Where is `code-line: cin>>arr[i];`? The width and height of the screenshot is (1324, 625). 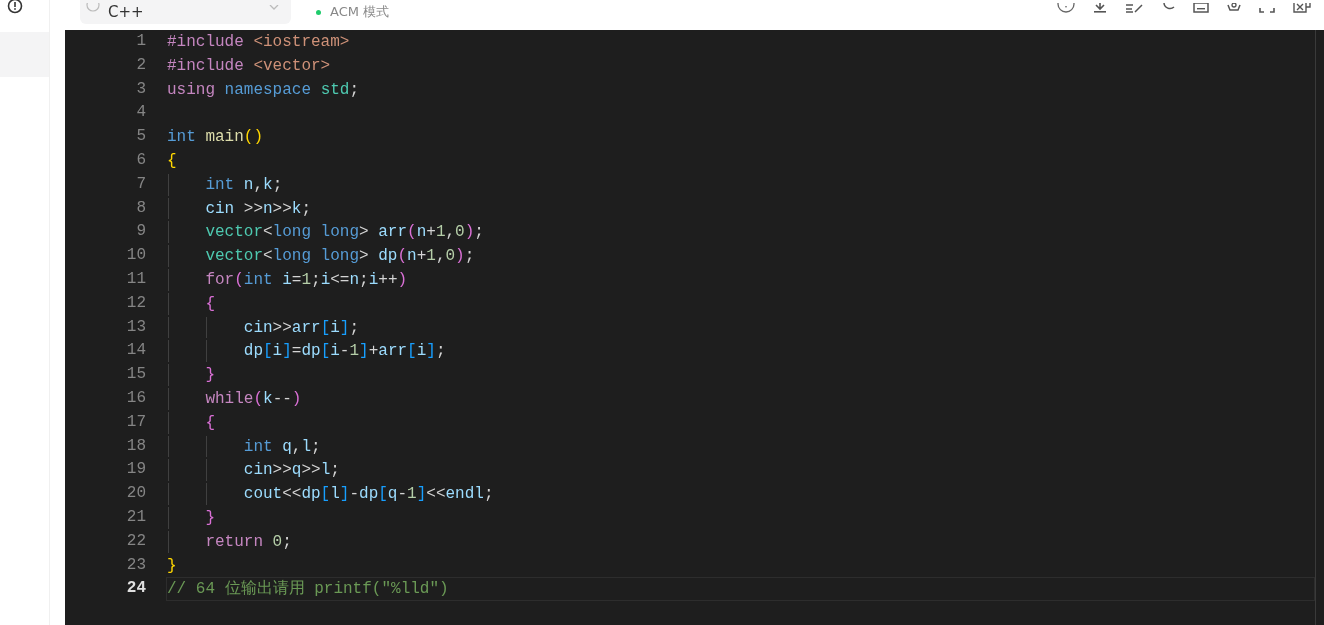 code-line: cin>>arr[i]; is located at coordinates (301, 327).